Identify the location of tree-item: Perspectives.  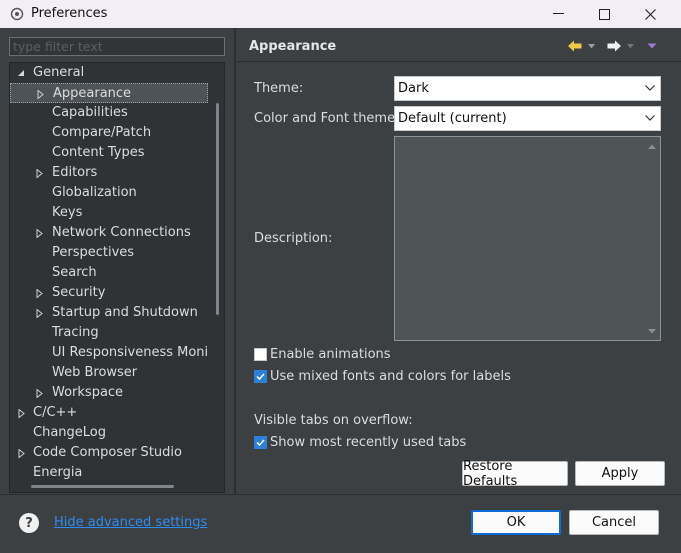
(109, 253).